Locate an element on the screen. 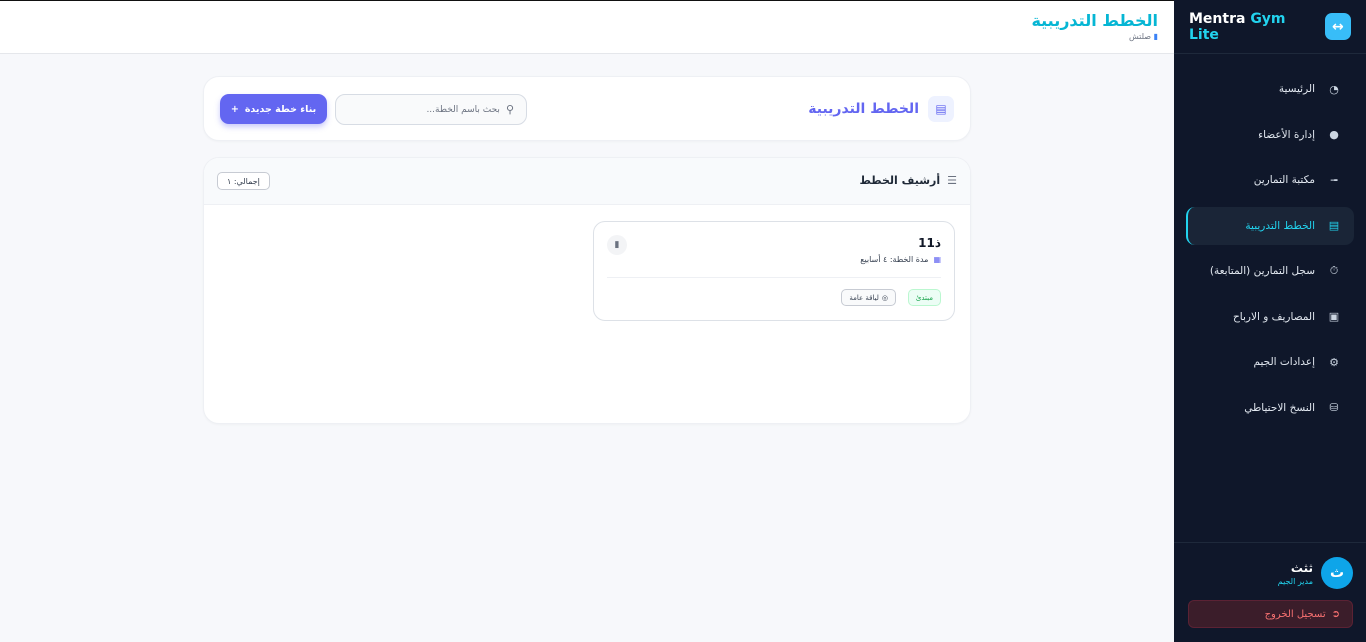 The image size is (1366, 642). plans-header-card: ▤ الخطط التدريبية ⚲ بناء خطة جديدة + is located at coordinates (587, 108).